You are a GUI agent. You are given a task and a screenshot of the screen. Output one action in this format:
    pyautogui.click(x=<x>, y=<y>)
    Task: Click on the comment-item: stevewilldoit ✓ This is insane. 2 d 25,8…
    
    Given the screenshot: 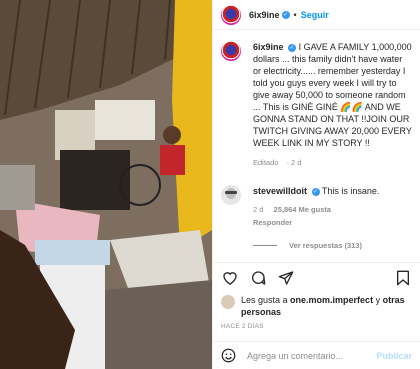 What is the action you would take?
    pyautogui.click(x=316, y=206)
    